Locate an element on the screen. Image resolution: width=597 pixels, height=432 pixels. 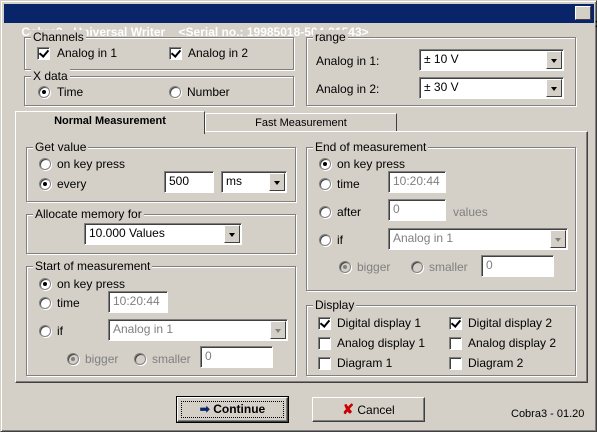
xdata-group: X data Time Number is located at coordinates (159, 87).